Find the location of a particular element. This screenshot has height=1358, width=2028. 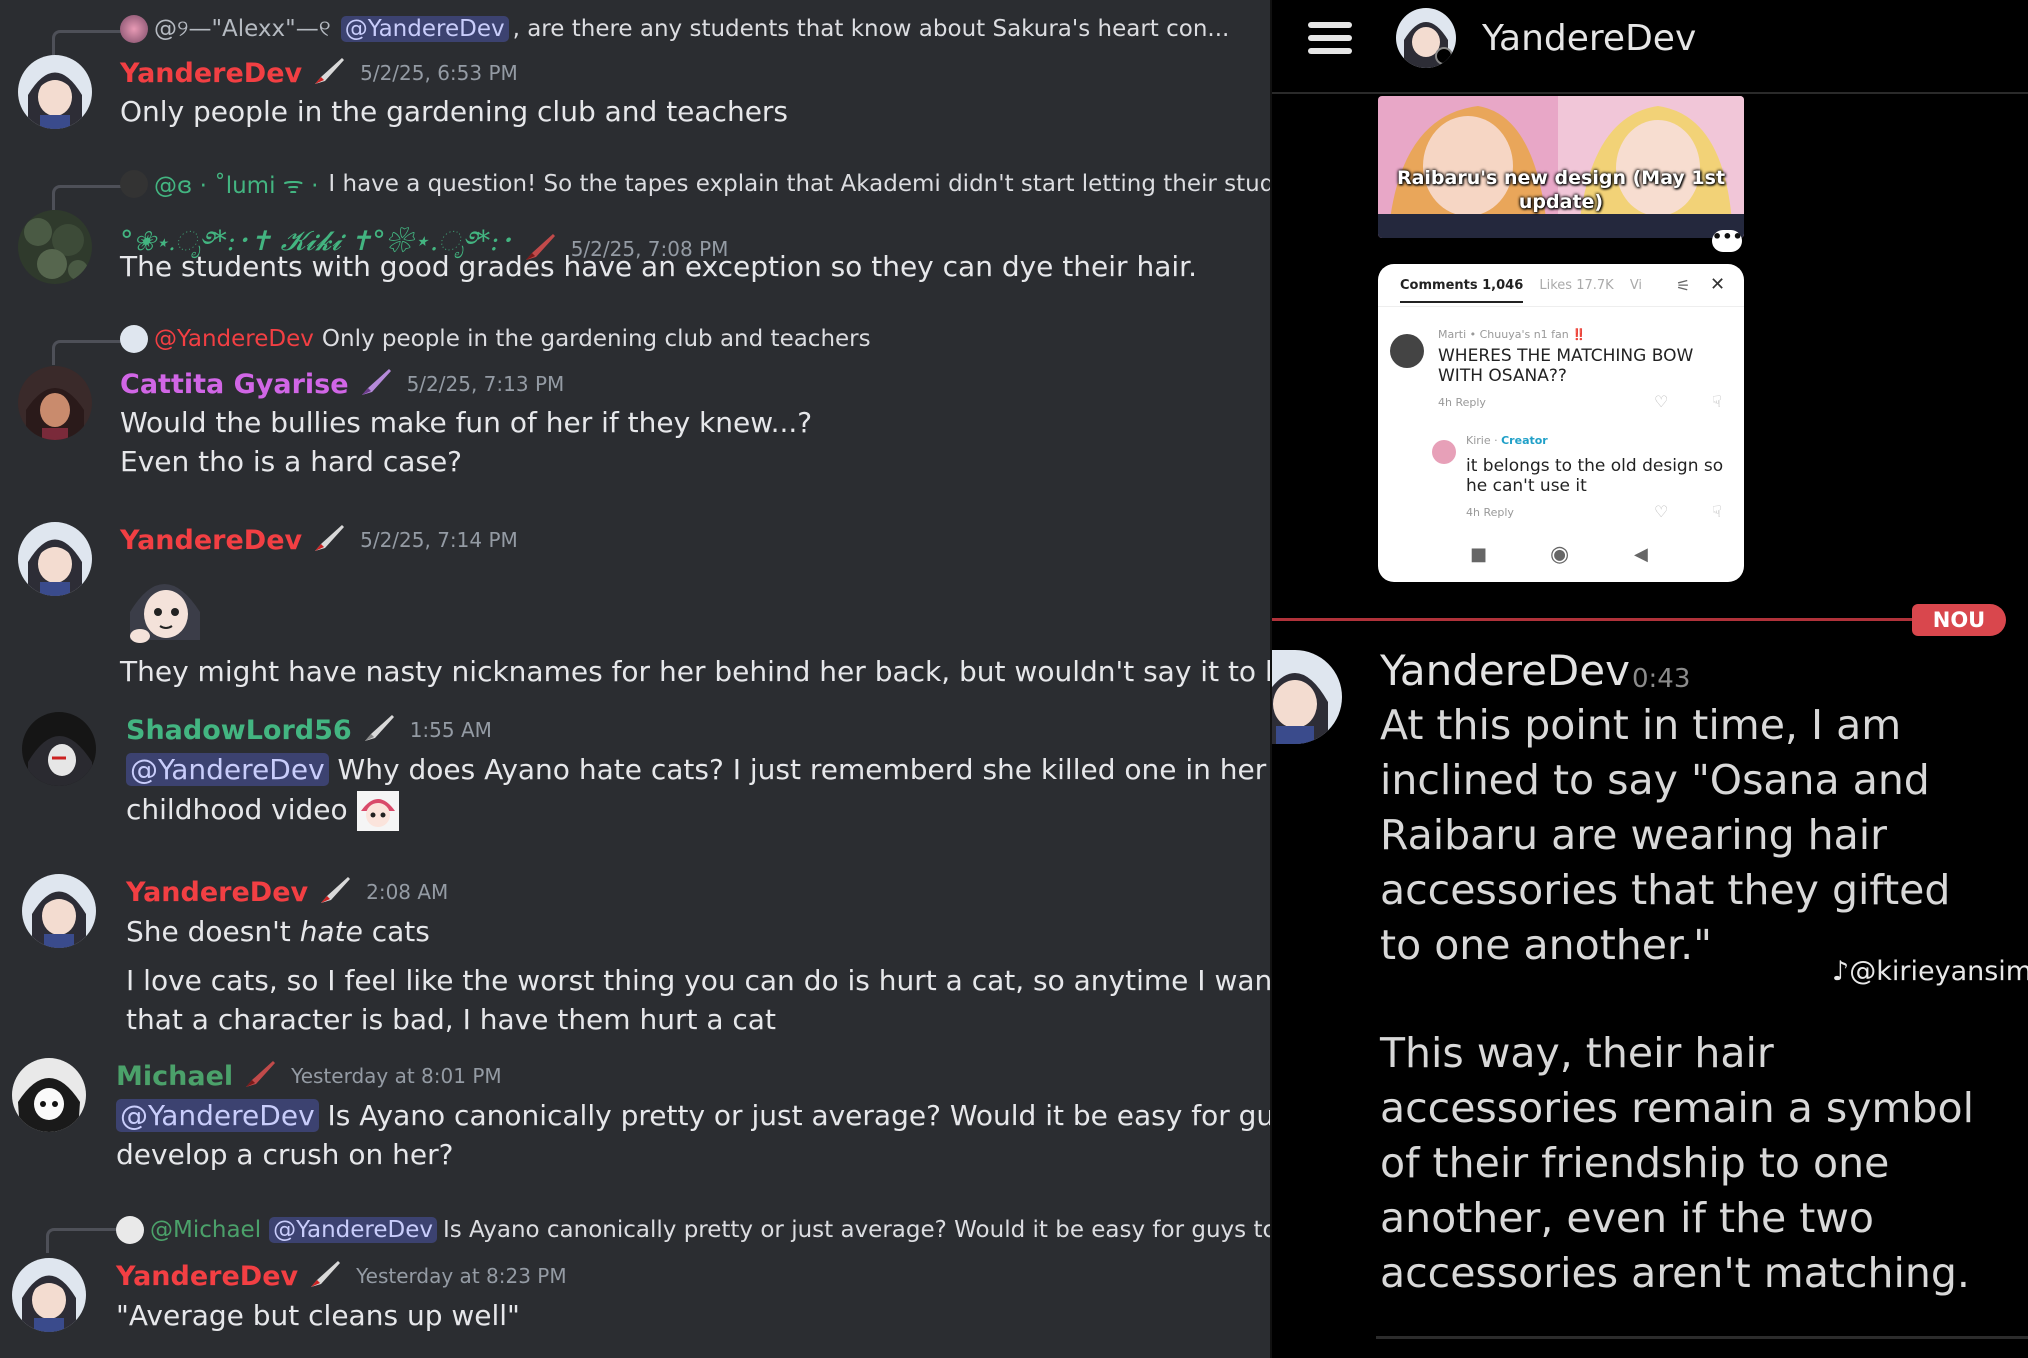

reply-avatar is located at coordinates (134, 339).